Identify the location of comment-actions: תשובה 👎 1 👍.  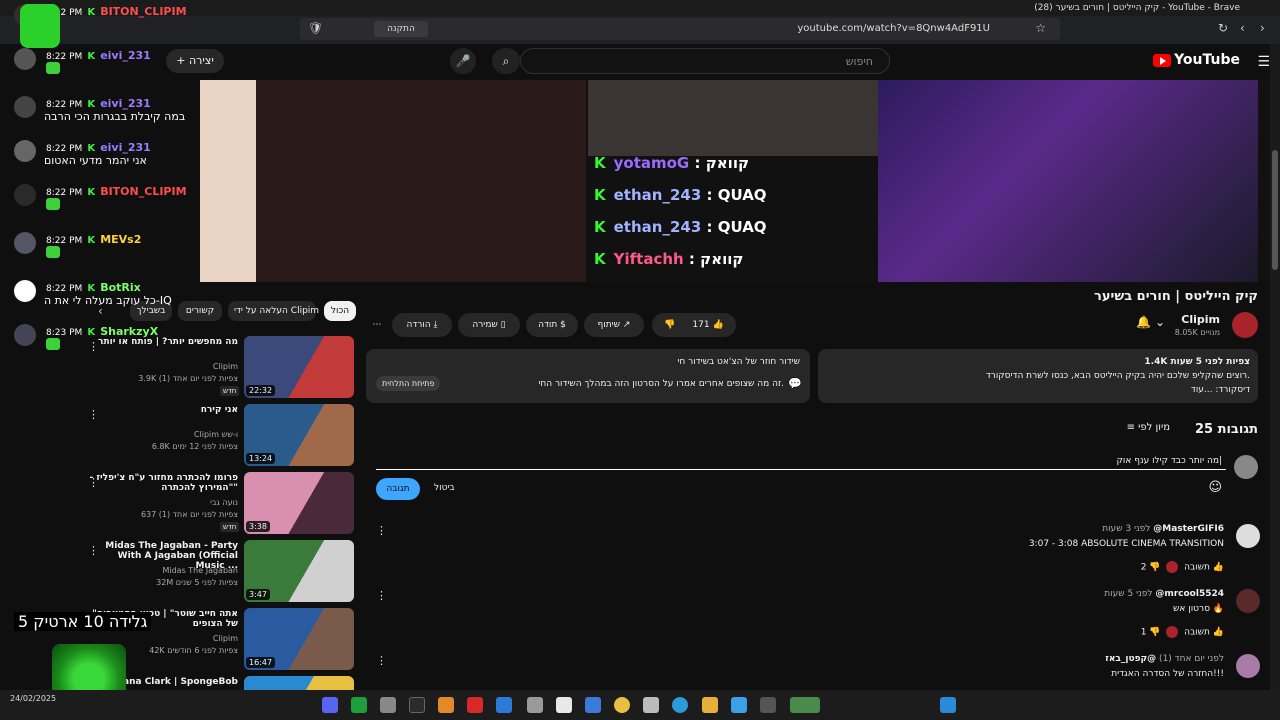
(1182, 632).